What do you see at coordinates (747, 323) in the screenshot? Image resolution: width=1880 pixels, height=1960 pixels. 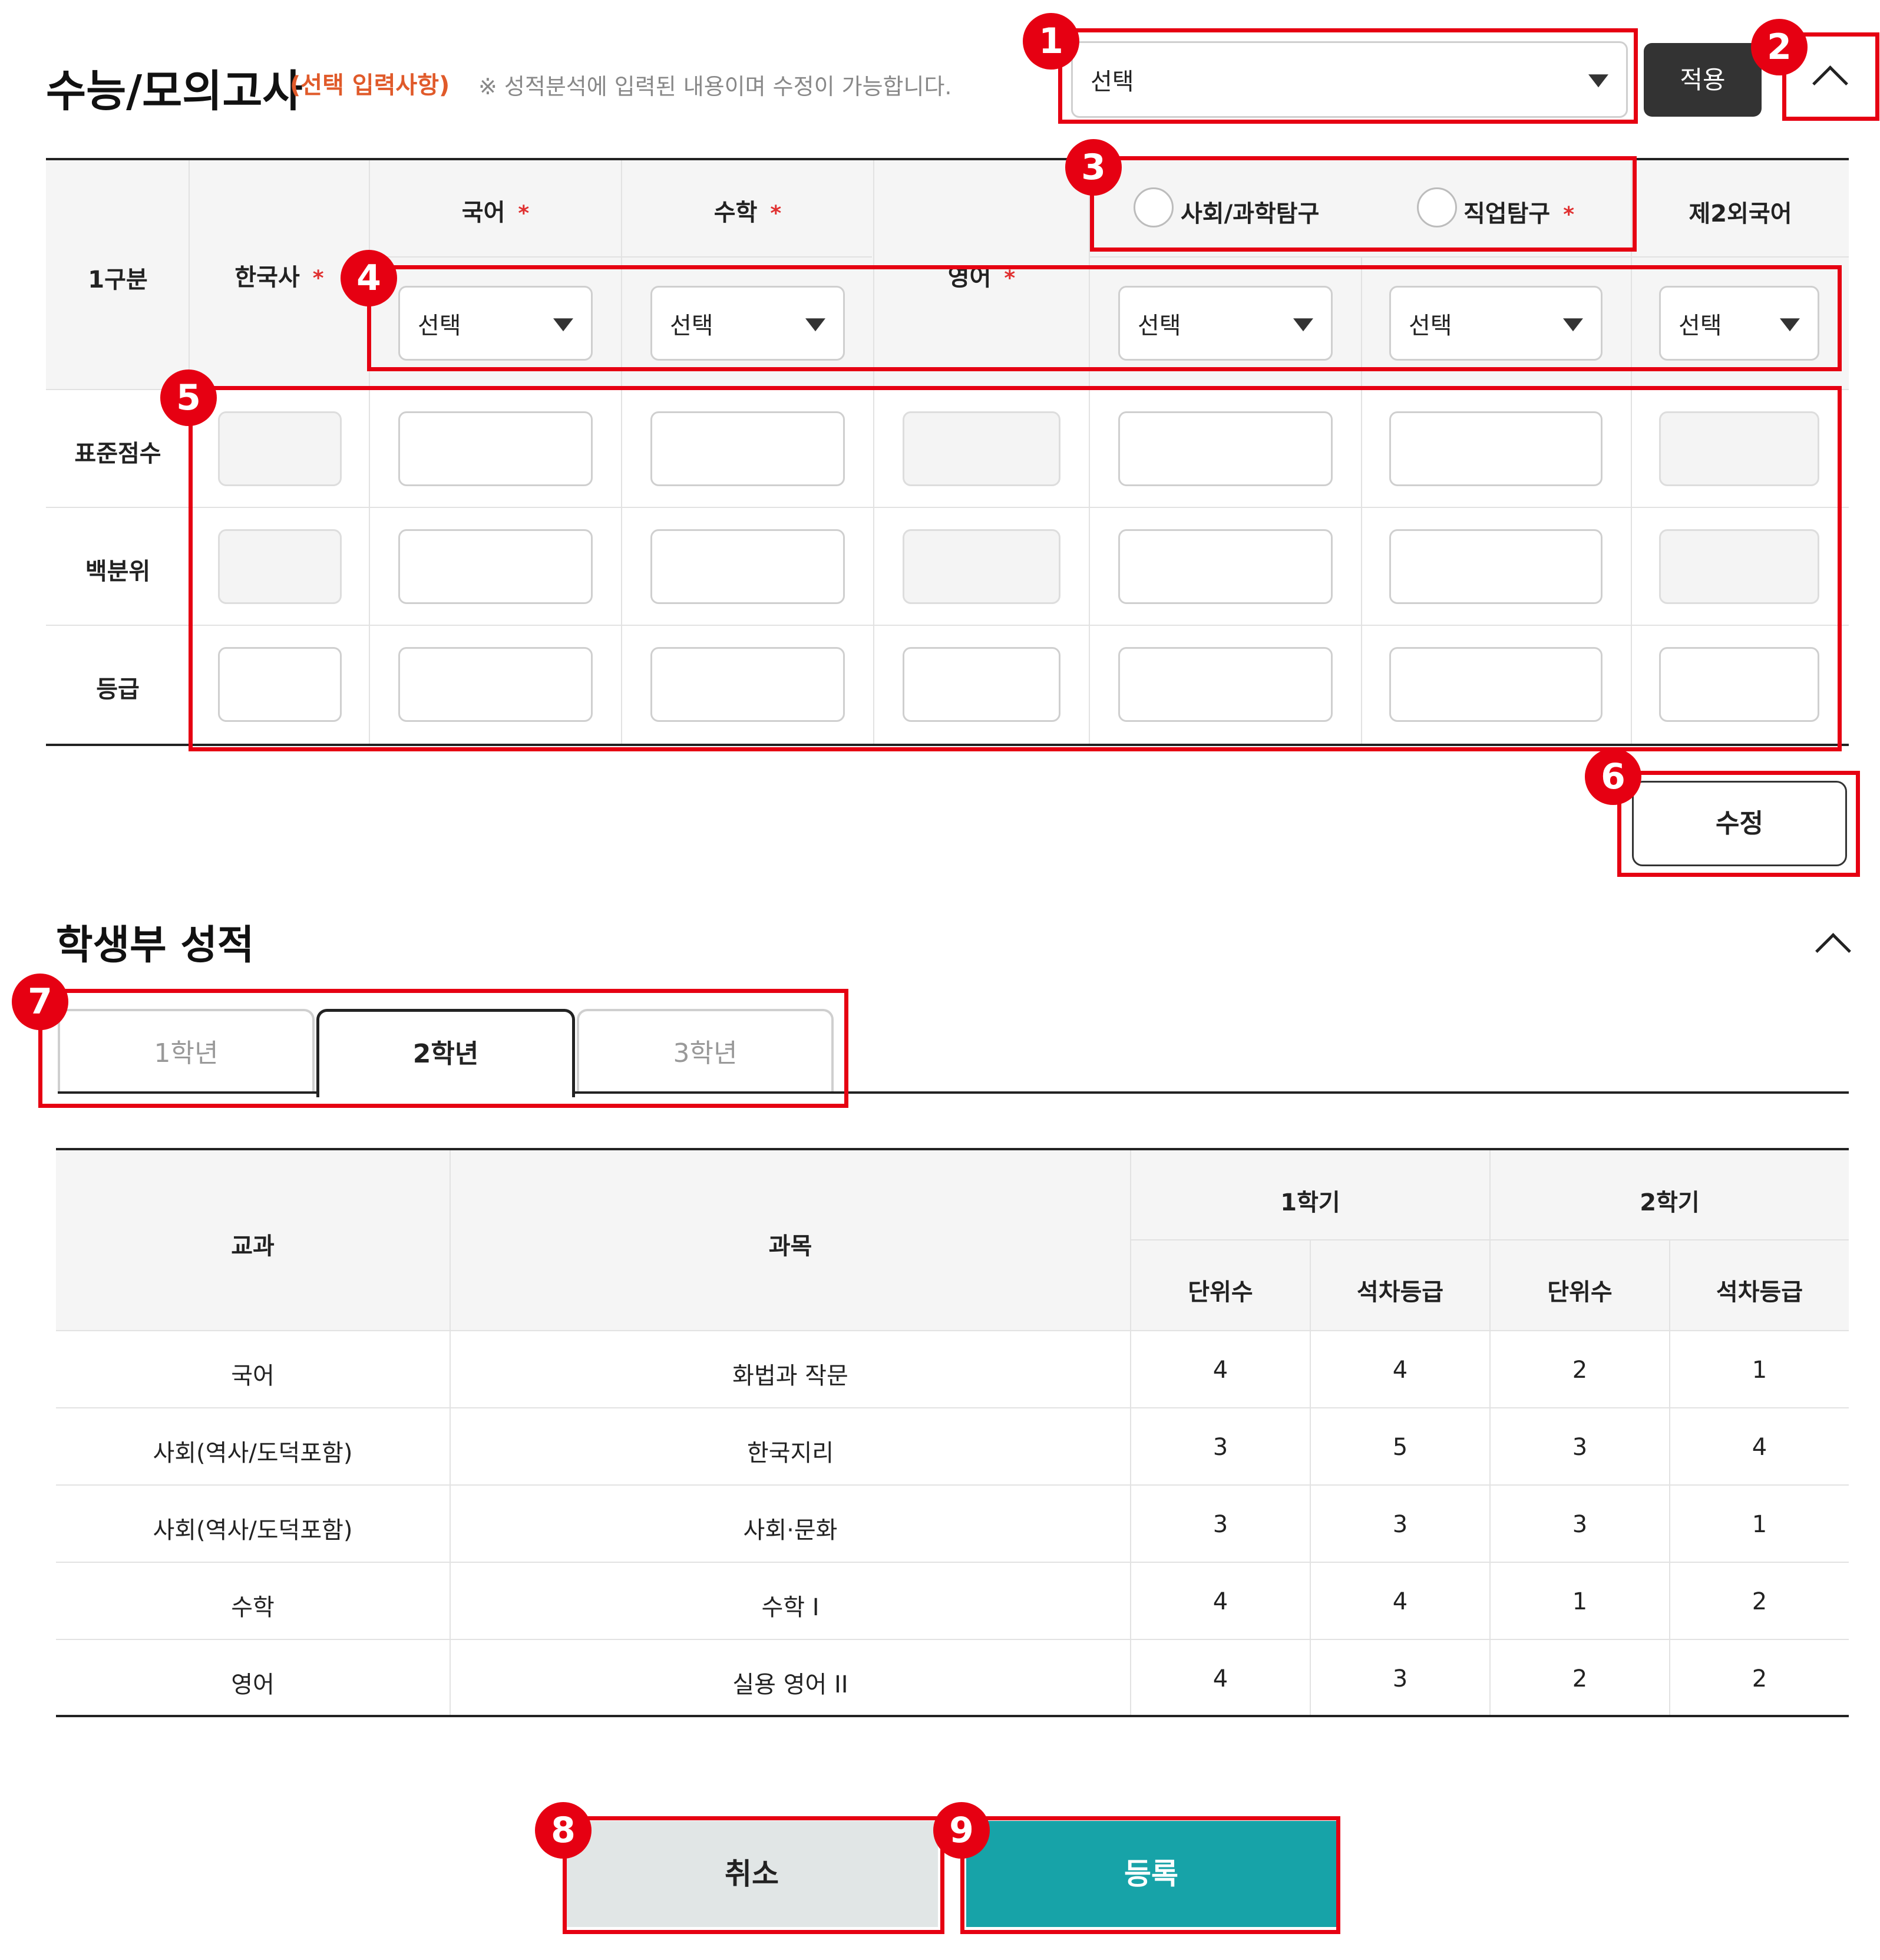 I see `select-math: 선택` at bounding box center [747, 323].